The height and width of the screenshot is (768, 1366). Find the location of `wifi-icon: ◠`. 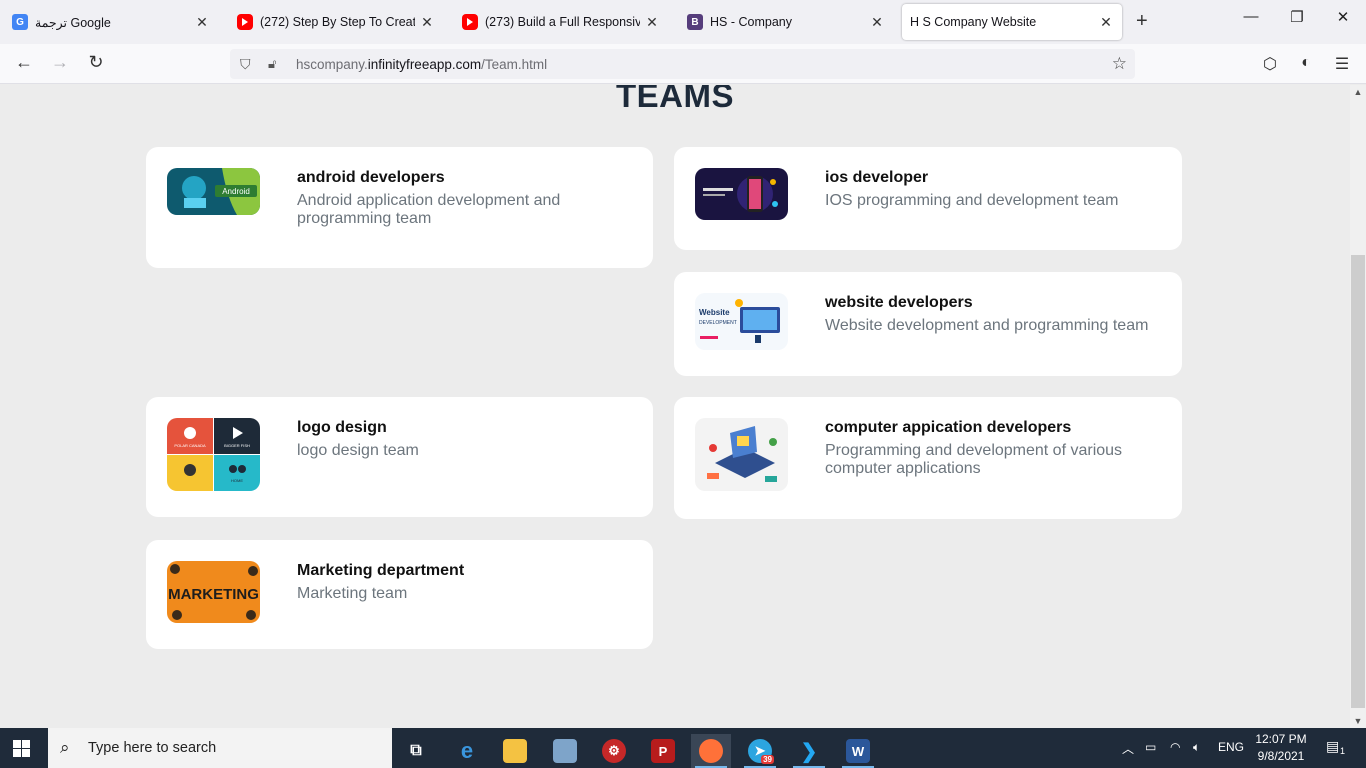

wifi-icon: ◠ is located at coordinates (1175, 747).